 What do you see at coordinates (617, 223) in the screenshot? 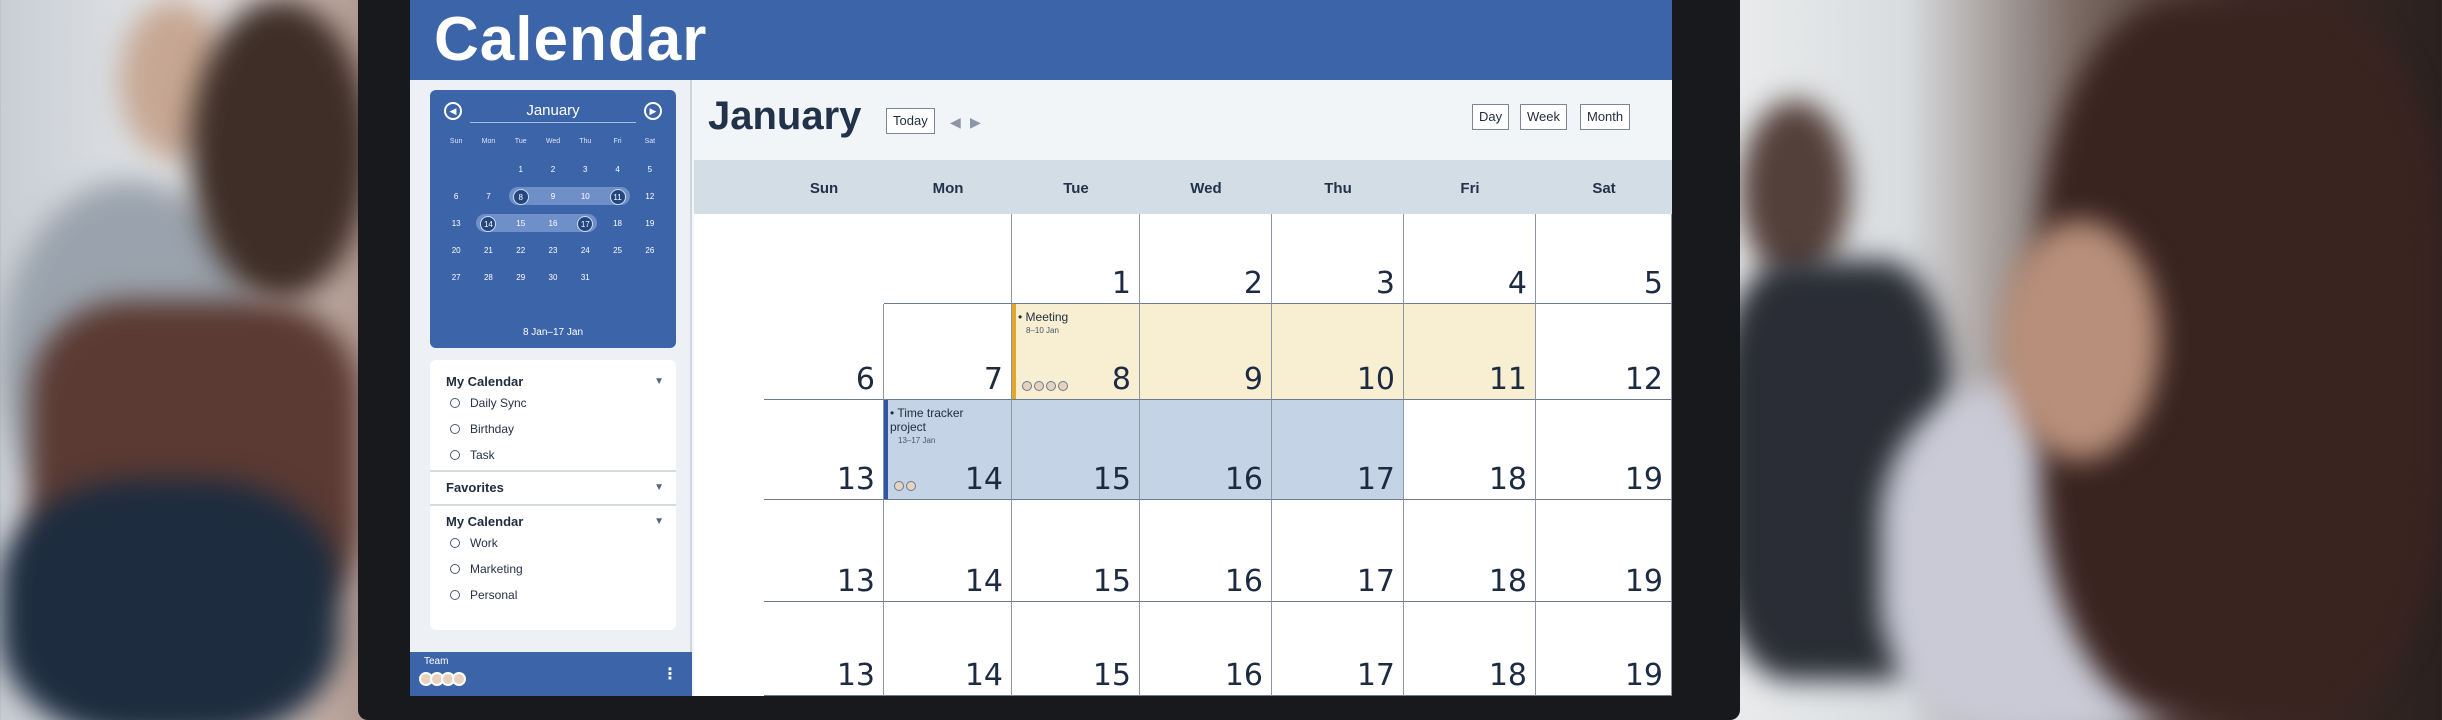
I see `mini-calendar-day: 18` at bounding box center [617, 223].